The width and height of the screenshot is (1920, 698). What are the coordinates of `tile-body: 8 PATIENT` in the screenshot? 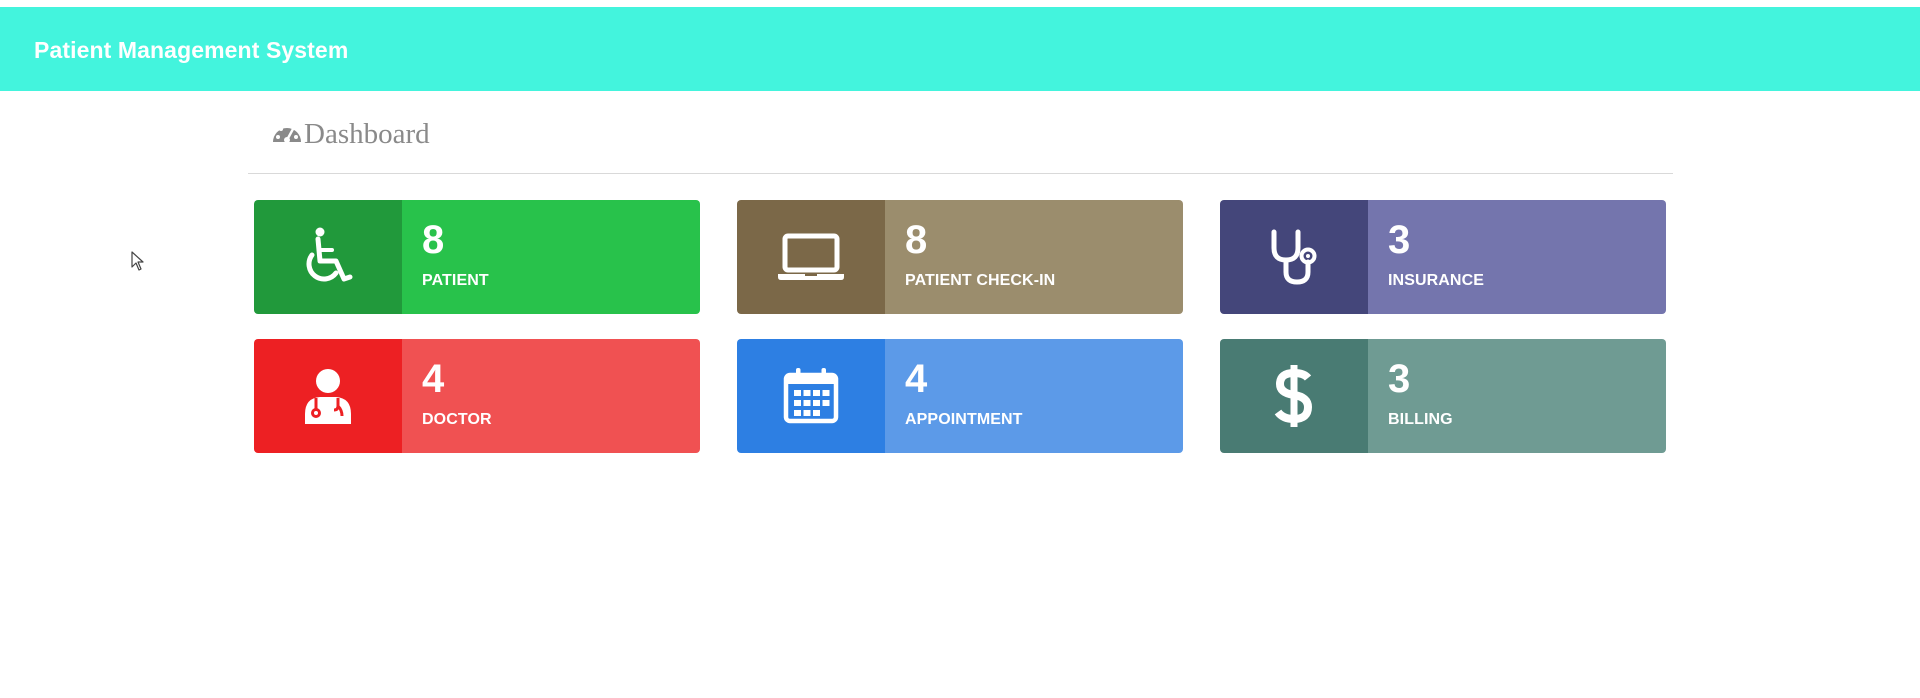 It's located at (551, 257).